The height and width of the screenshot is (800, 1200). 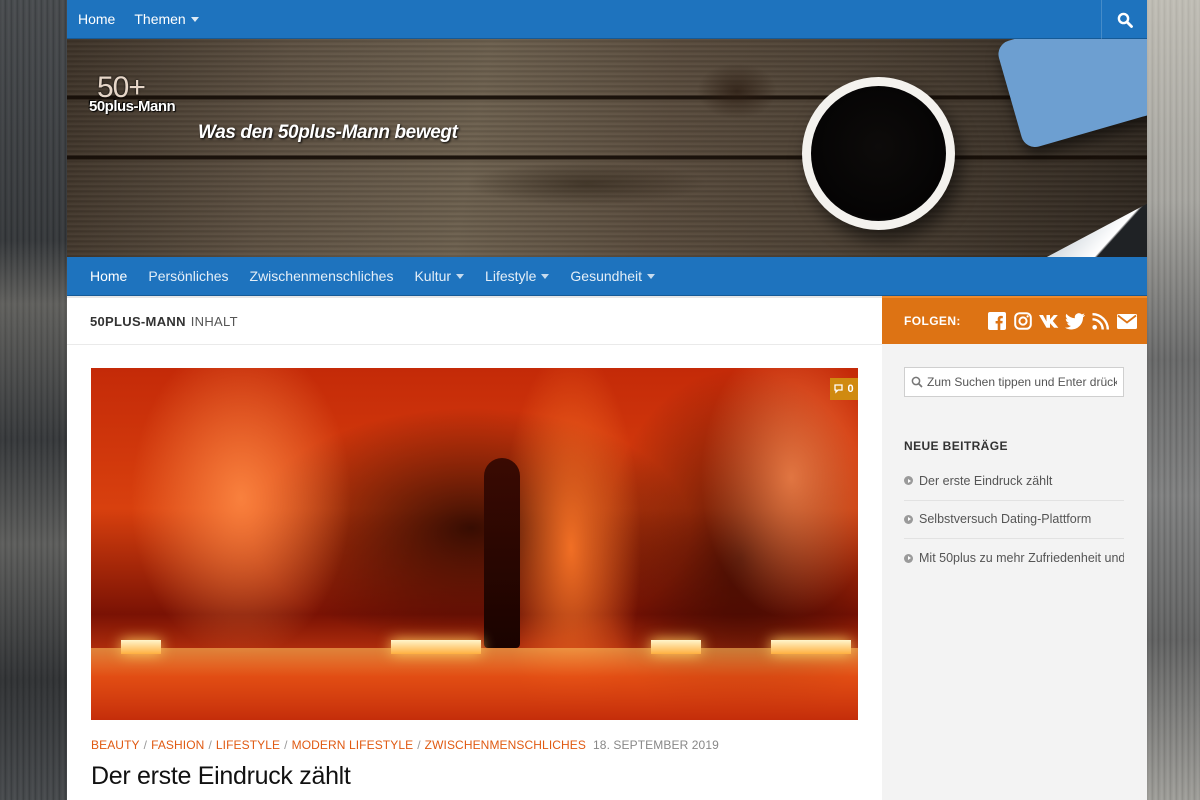 I want to click on mainnav-item-label: Zwischenmenschliches, so click(x=321, y=276).